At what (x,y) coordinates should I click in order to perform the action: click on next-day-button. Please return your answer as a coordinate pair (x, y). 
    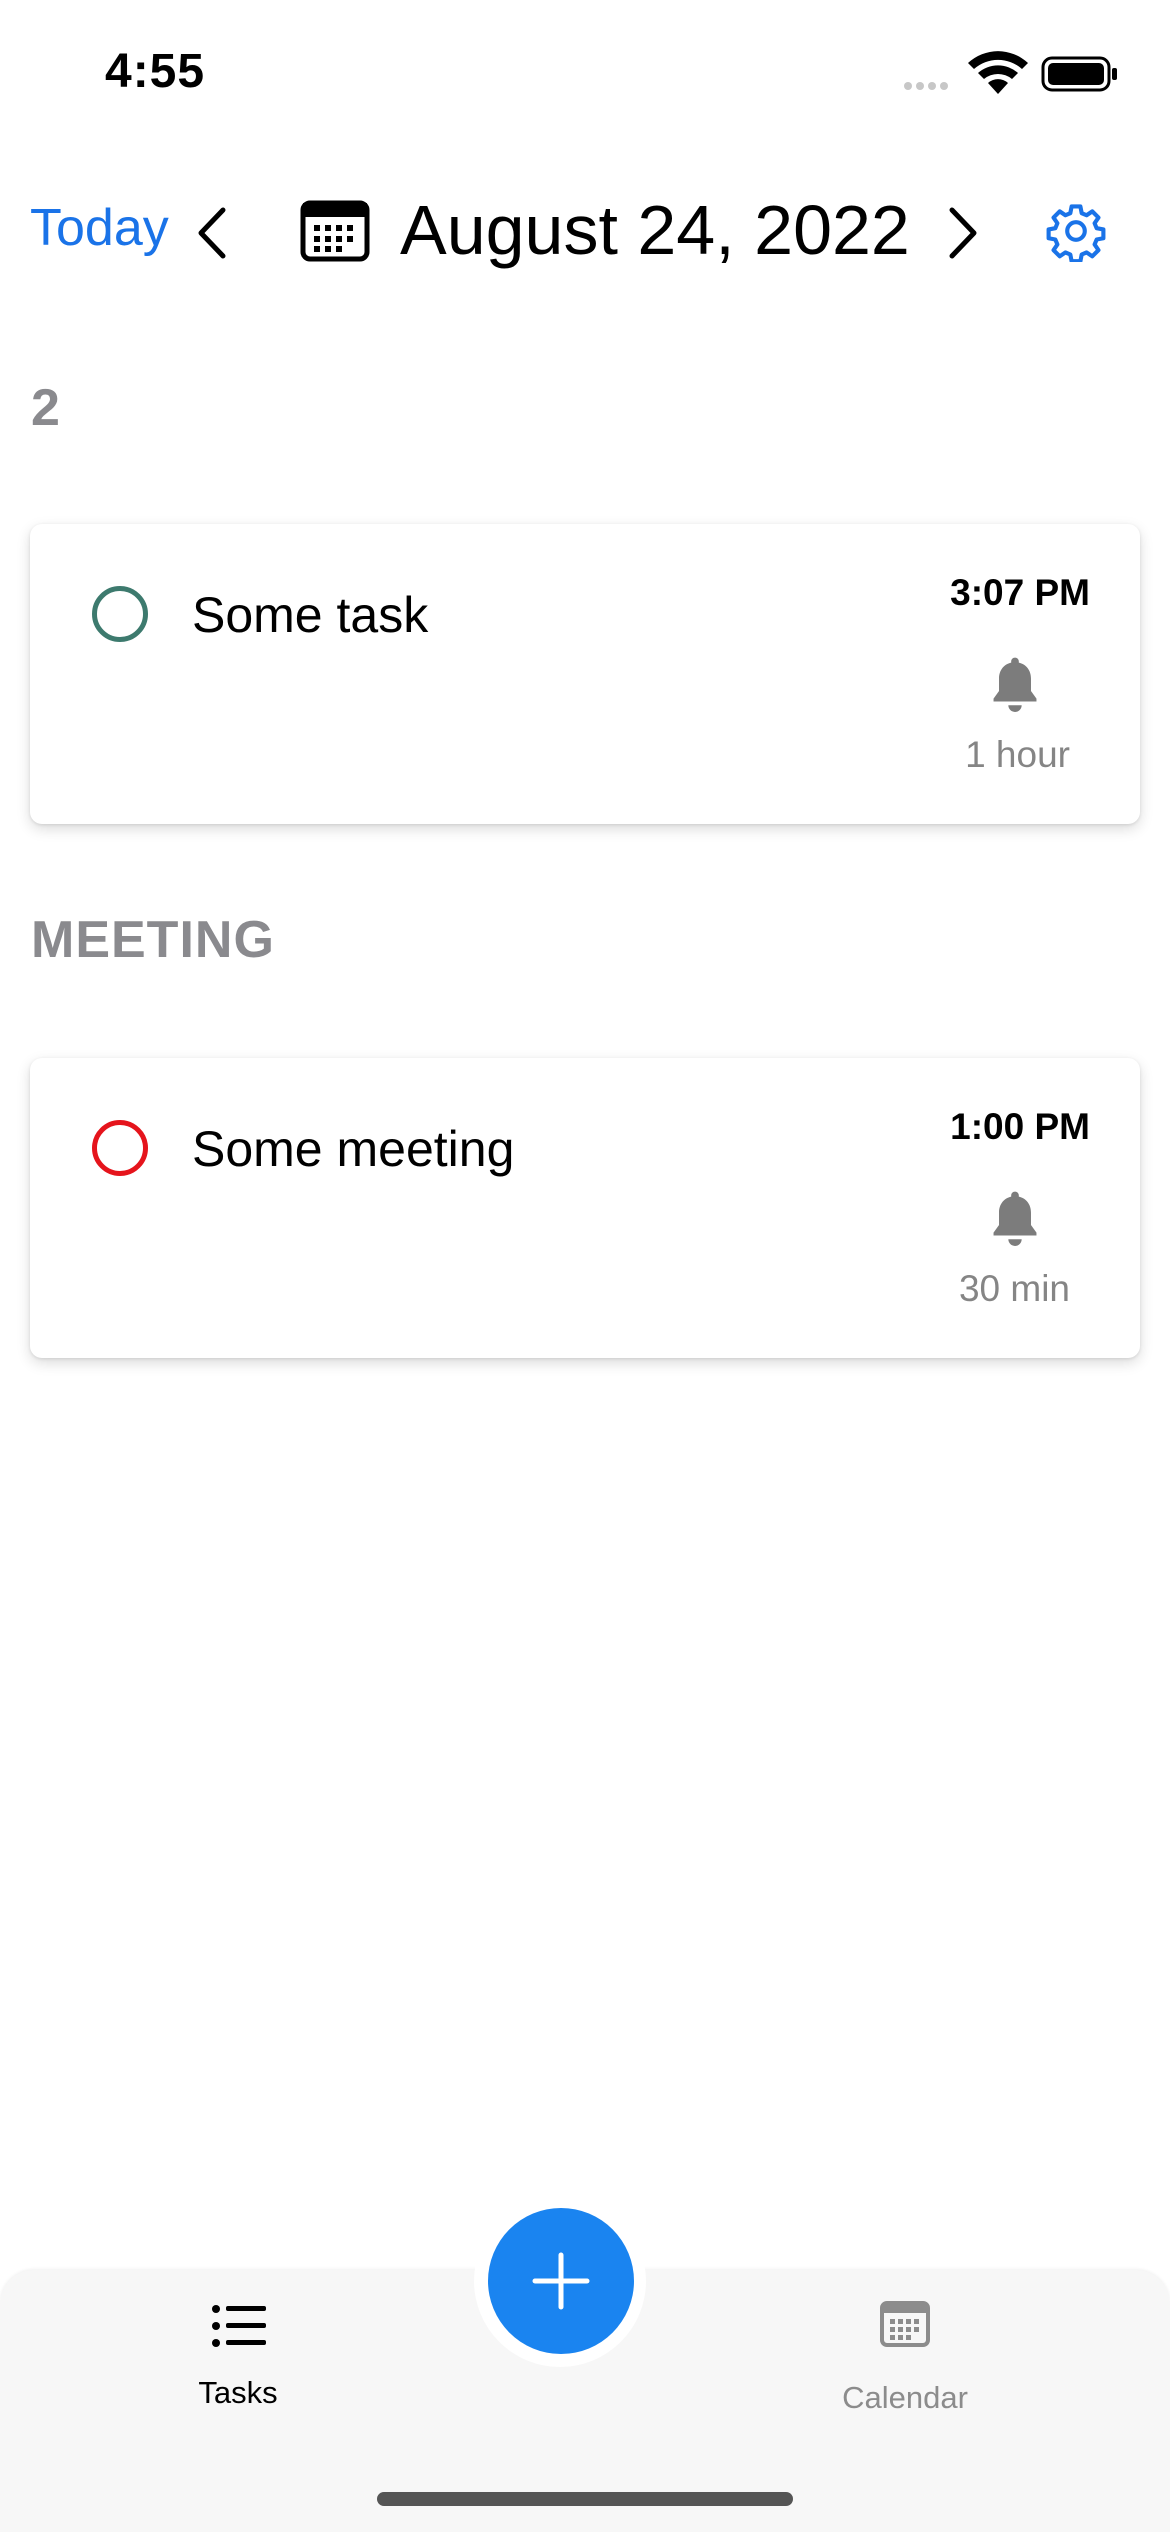
    Looking at the image, I should click on (960, 233).